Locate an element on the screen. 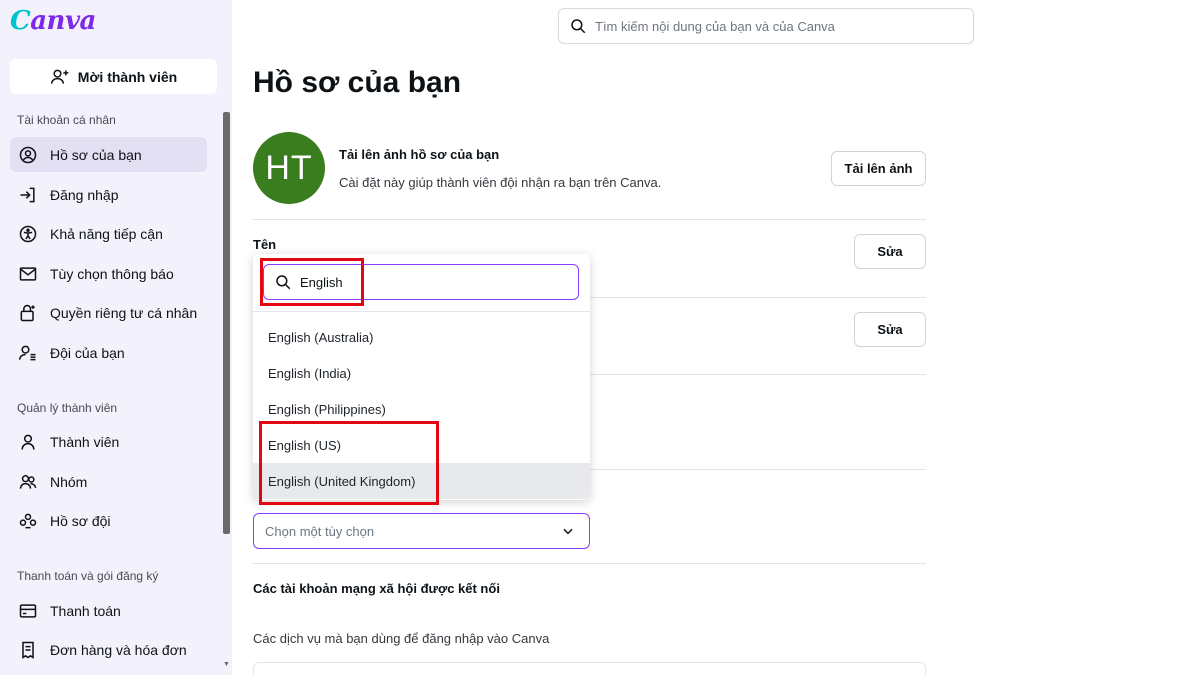 This screenshot has width=1200, height=675. language-option: English (US) is located at coordinates (421, 445).